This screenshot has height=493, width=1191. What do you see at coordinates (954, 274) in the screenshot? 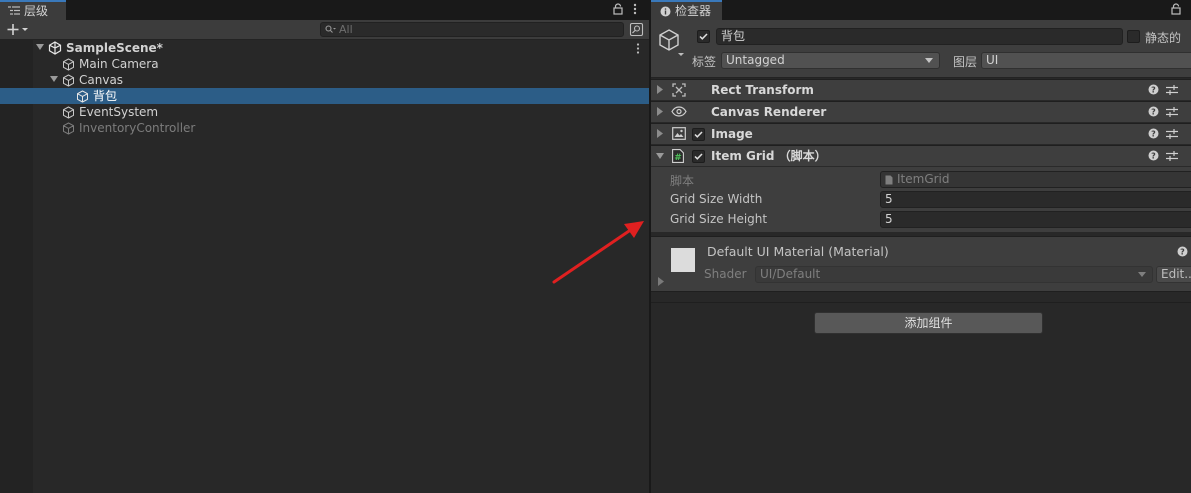
I see `shader-dropdown: UI/Default` at bounding box center [954, 274].